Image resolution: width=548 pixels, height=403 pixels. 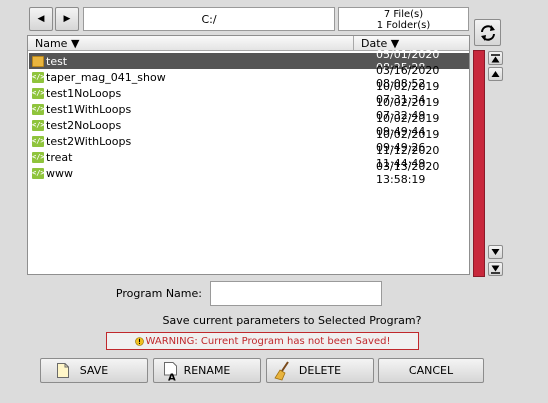 I want to click on program-name-label: Program Name:, so click(x=158, y=293).